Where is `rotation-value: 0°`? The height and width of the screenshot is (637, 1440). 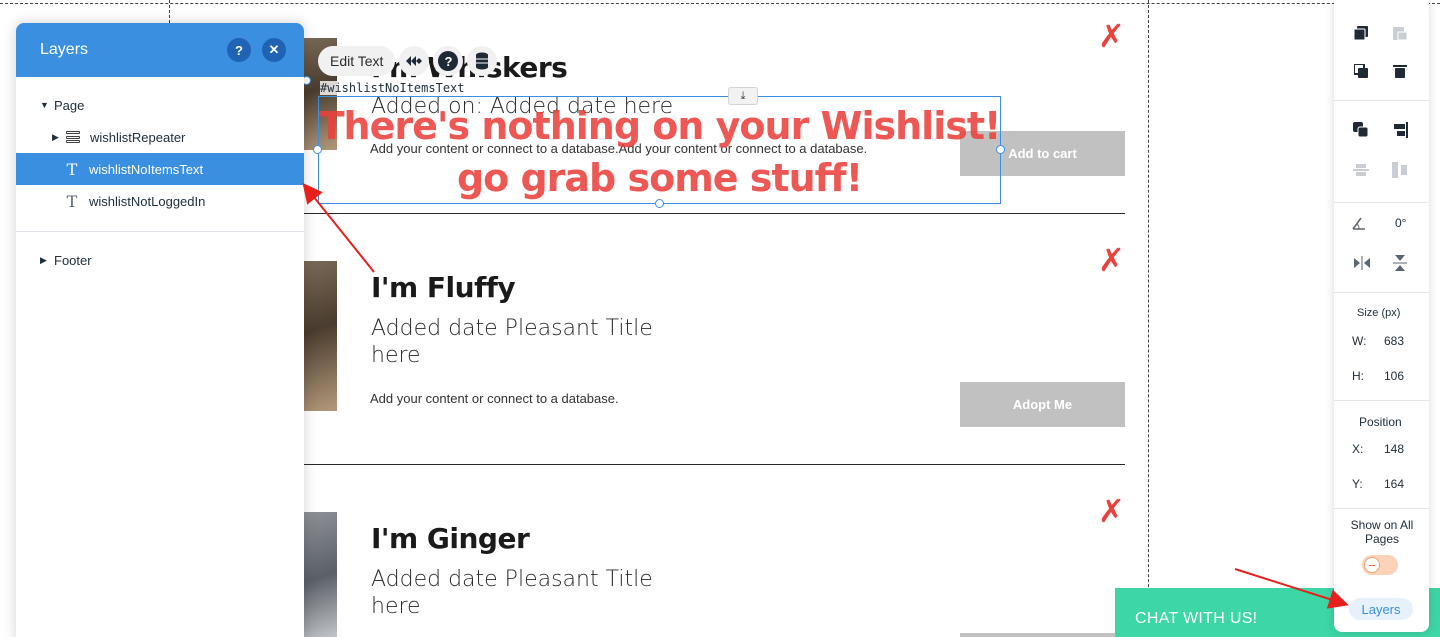 rotation-value: 0° is located at coordinates (1400, 223).